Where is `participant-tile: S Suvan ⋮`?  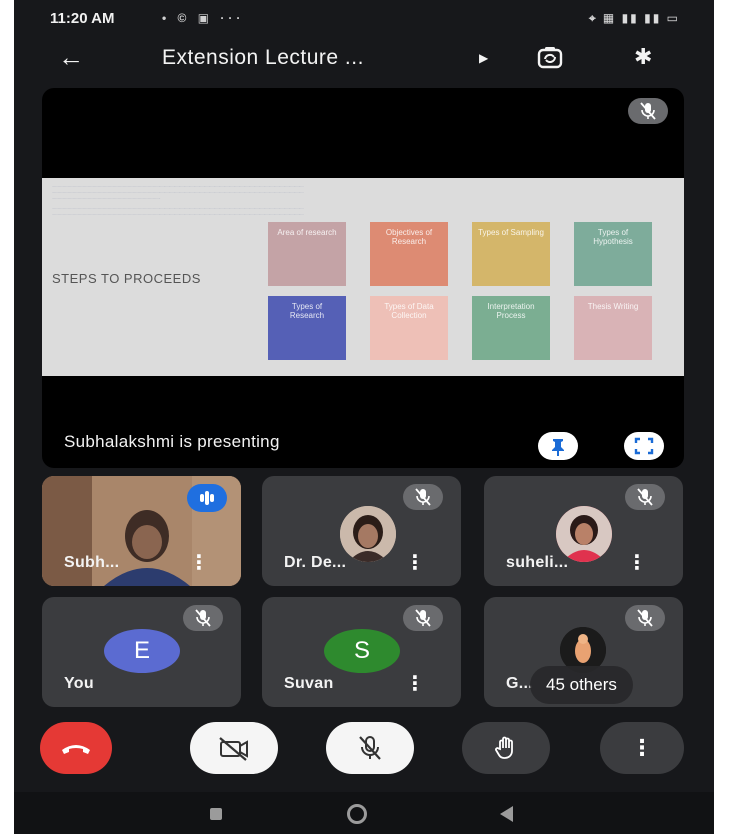 participant-tile: S Suvan ⋮ is located at coordinates (361, 652).